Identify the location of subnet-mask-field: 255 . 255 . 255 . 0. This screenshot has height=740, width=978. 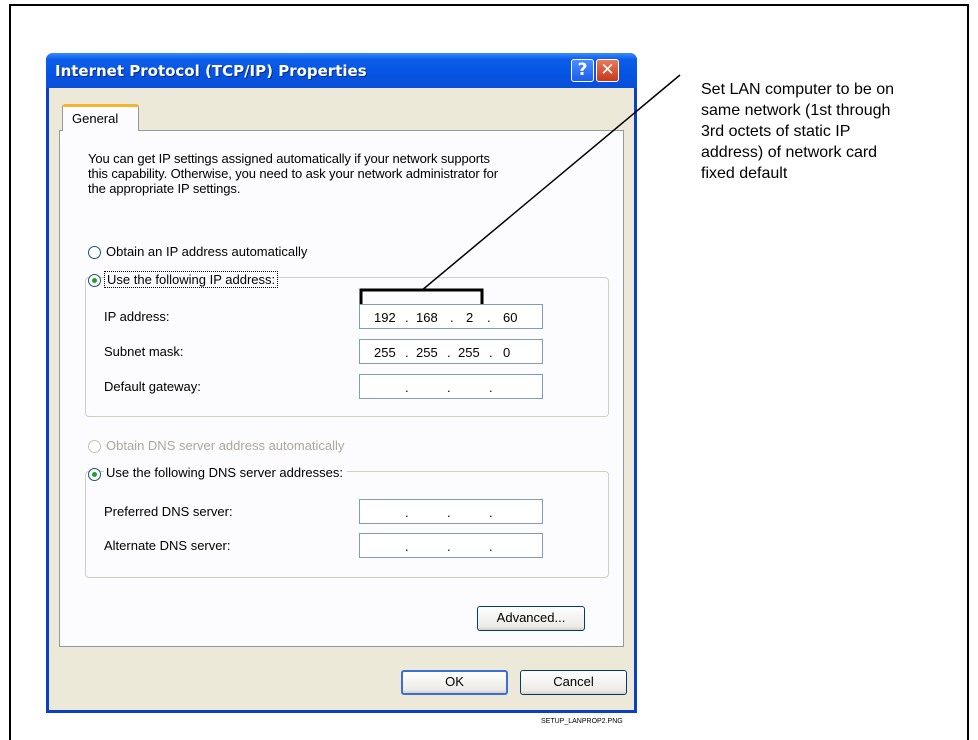
(451, 351).